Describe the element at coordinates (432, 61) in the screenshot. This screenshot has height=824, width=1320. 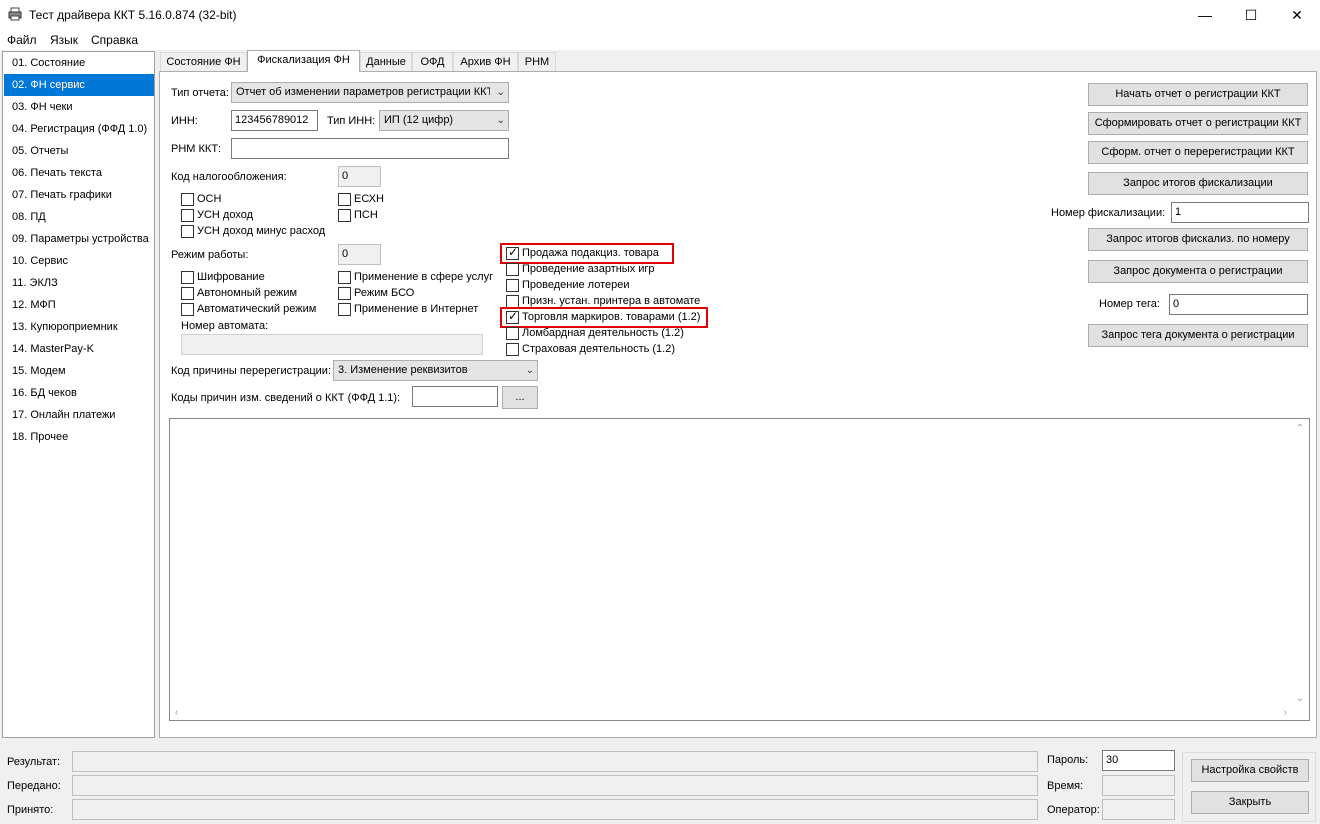
I see `tab-ofd: ОФД` at that location.